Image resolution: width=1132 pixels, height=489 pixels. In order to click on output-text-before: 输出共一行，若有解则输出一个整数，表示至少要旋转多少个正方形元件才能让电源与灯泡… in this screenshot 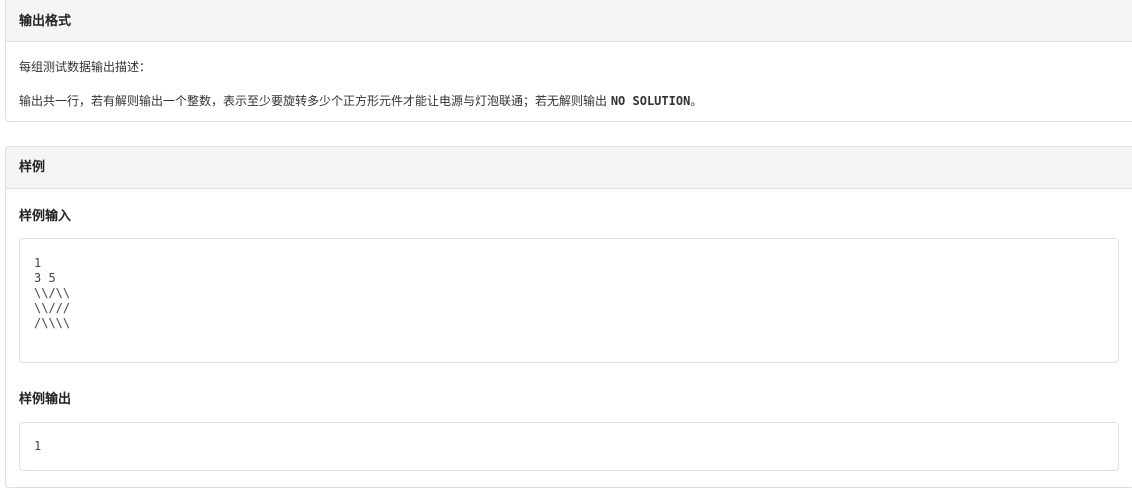, I will do `click(315, 101)`.